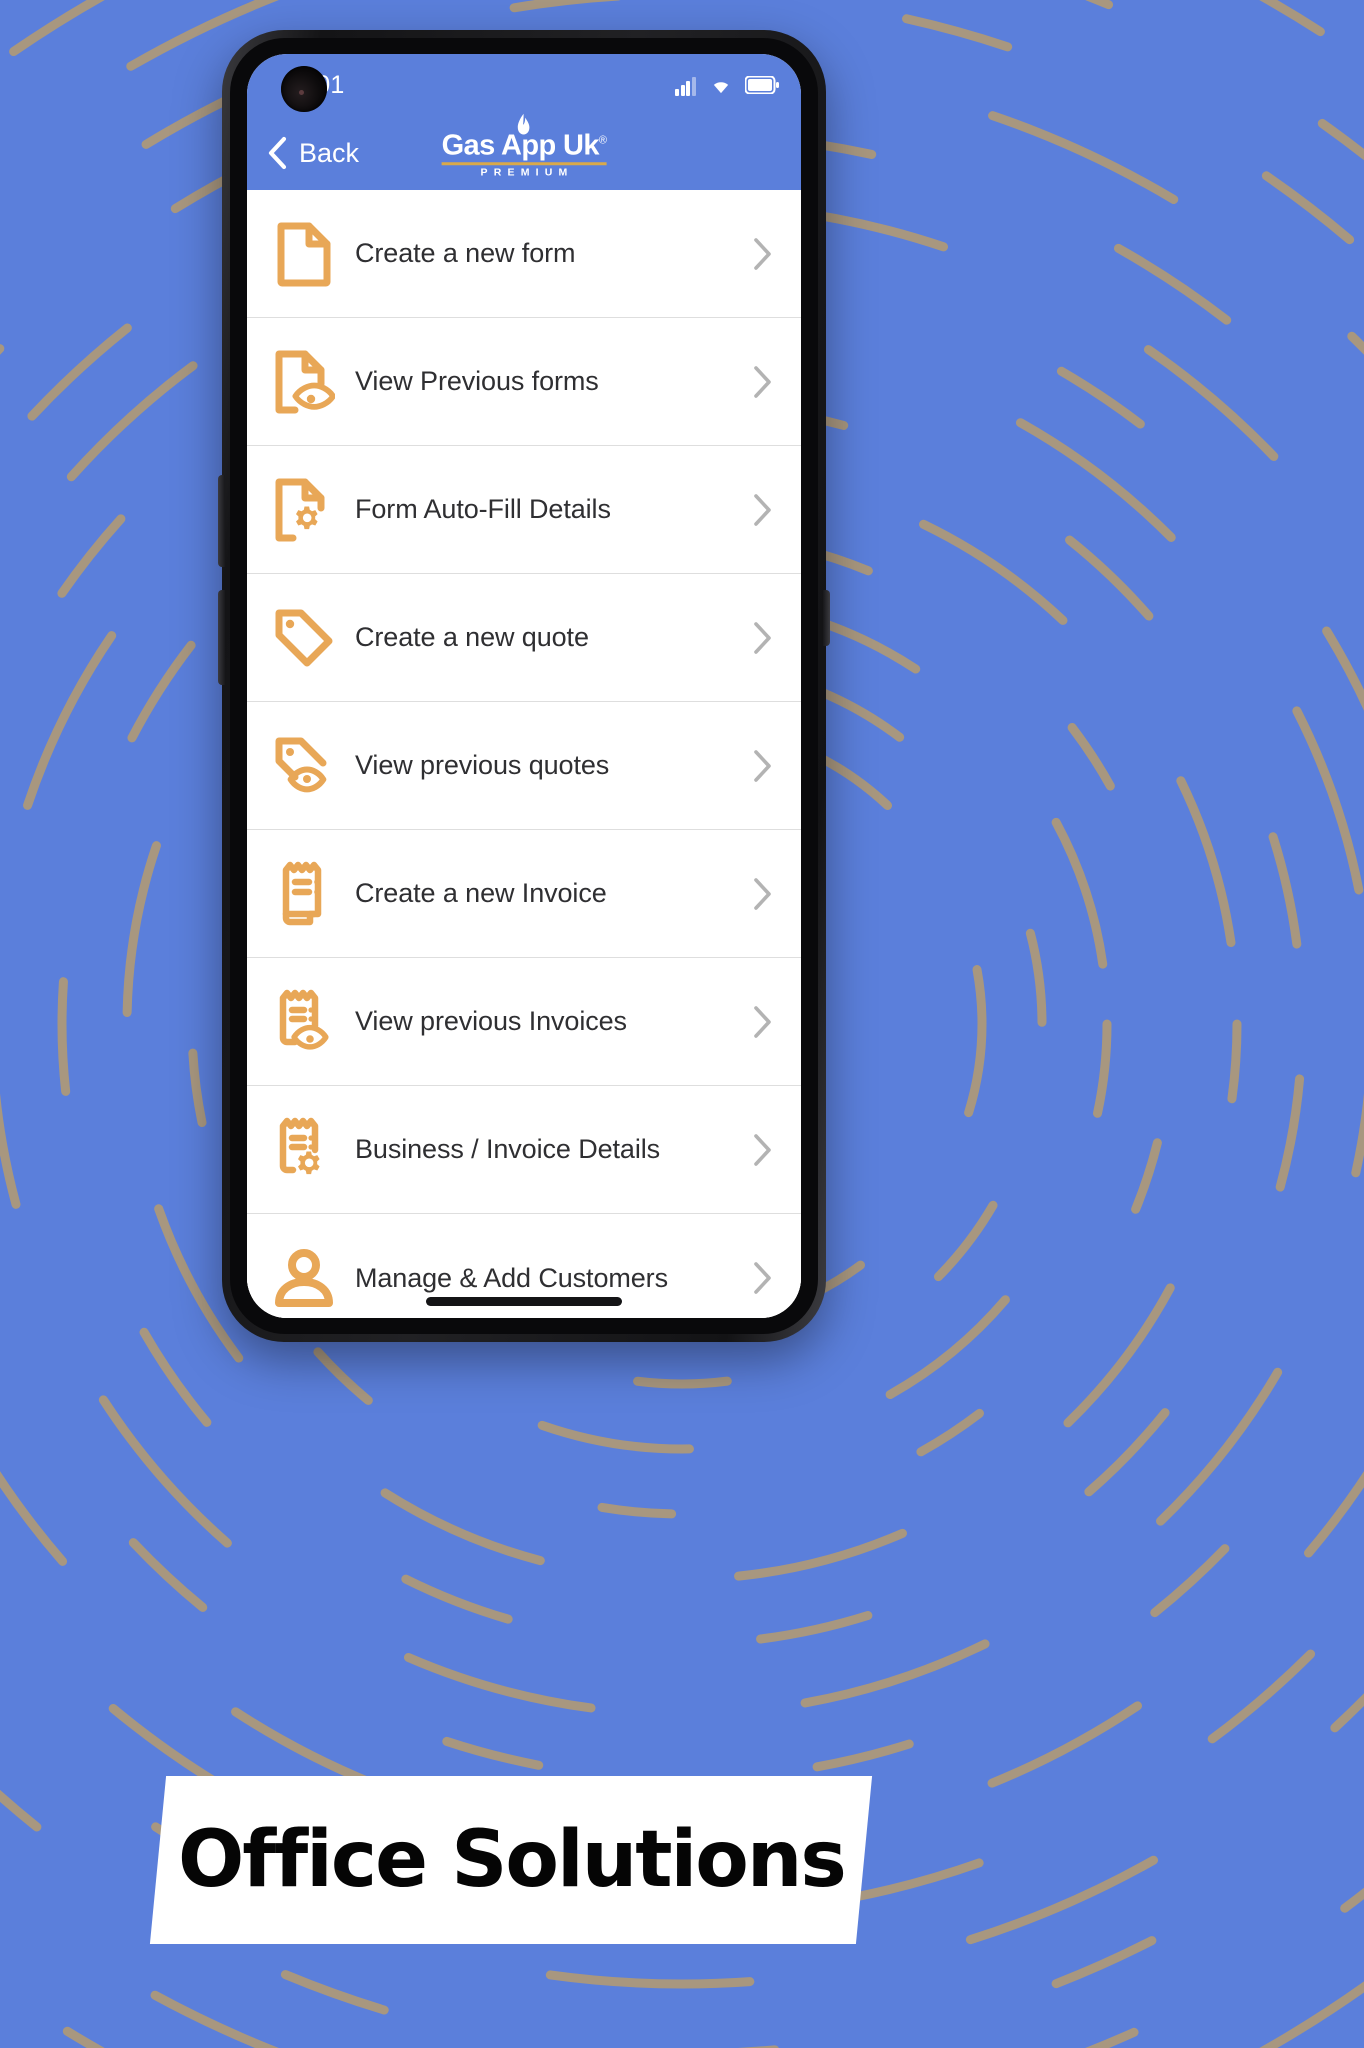  I want to click on receipt-gear-icon, so click(304, 1150).